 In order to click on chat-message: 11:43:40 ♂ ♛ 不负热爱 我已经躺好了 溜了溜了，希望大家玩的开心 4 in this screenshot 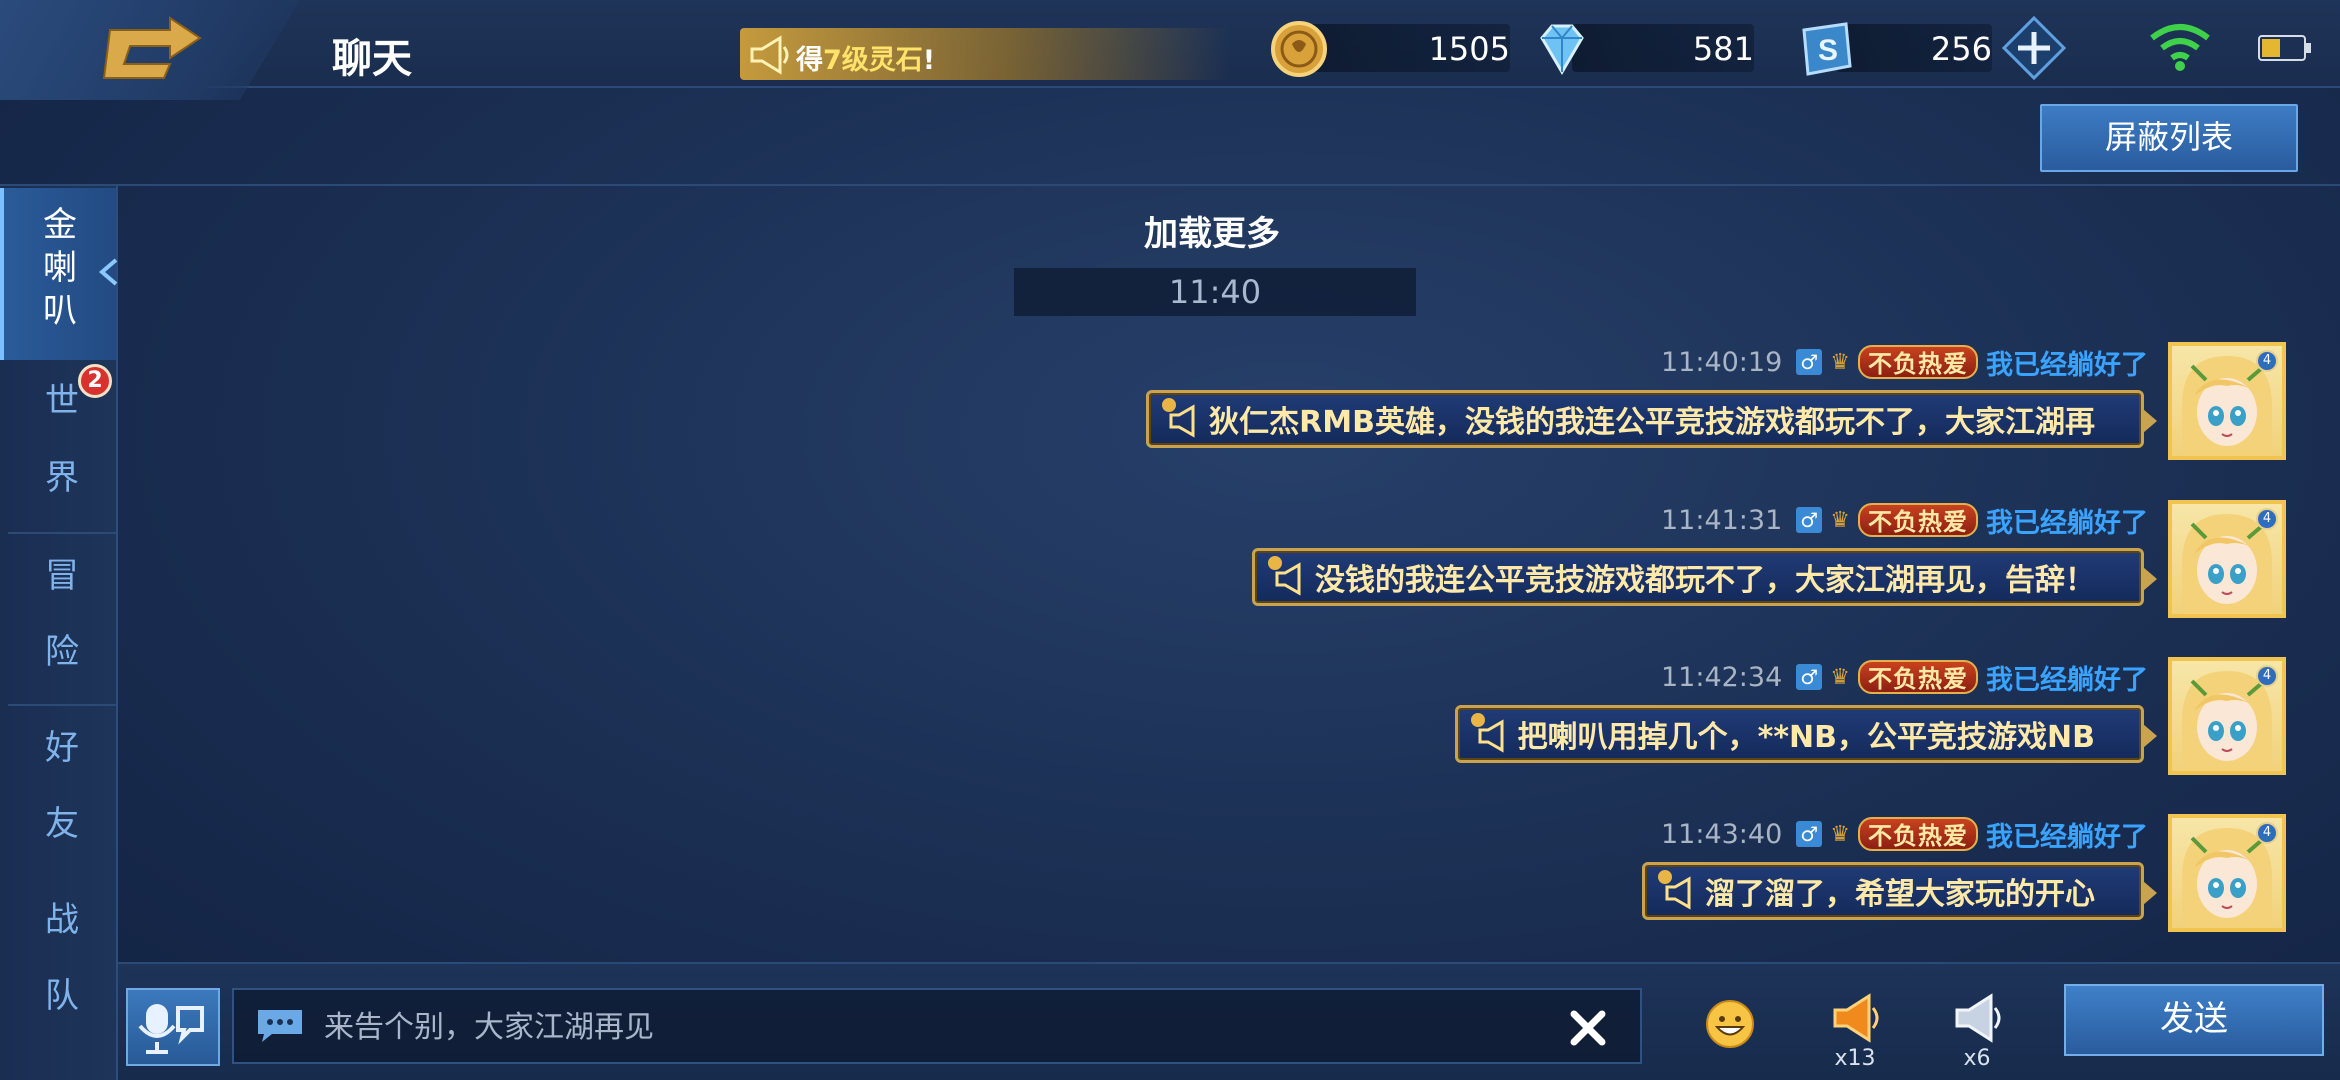, I will do `click(1170, 889)`.